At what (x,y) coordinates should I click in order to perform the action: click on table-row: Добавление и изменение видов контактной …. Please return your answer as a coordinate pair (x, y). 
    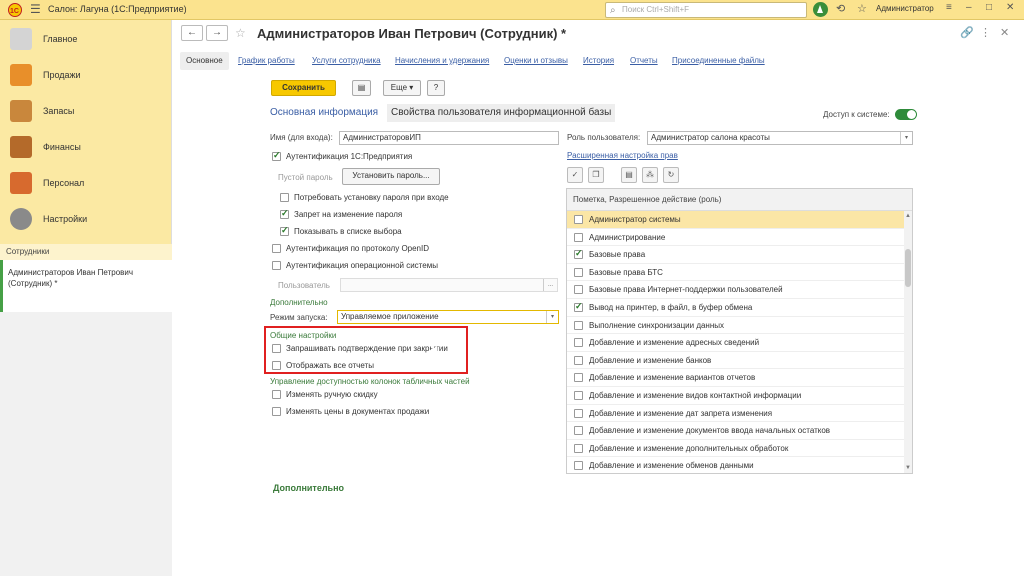
    Looking at the image, I should click on (735, 396).